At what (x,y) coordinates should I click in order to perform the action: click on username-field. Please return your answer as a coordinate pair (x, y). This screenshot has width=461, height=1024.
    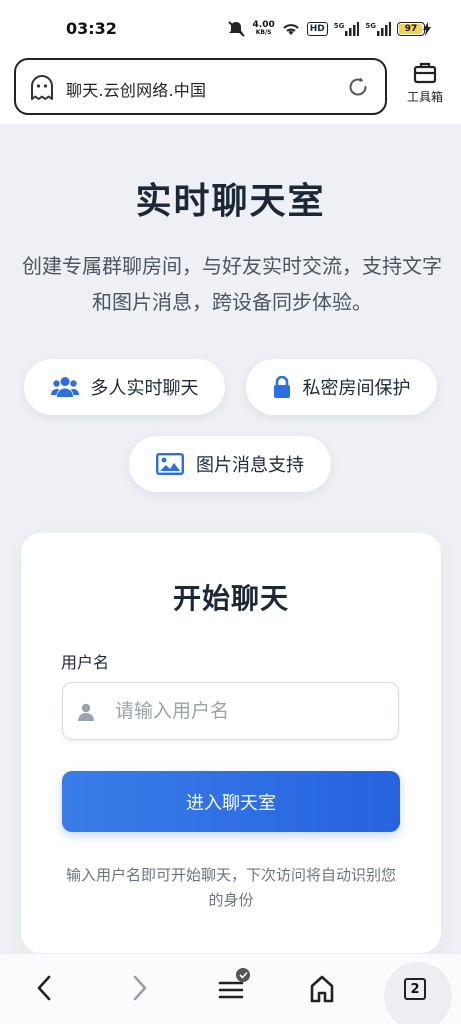
    Looking at the image, I should click on (230, 711).